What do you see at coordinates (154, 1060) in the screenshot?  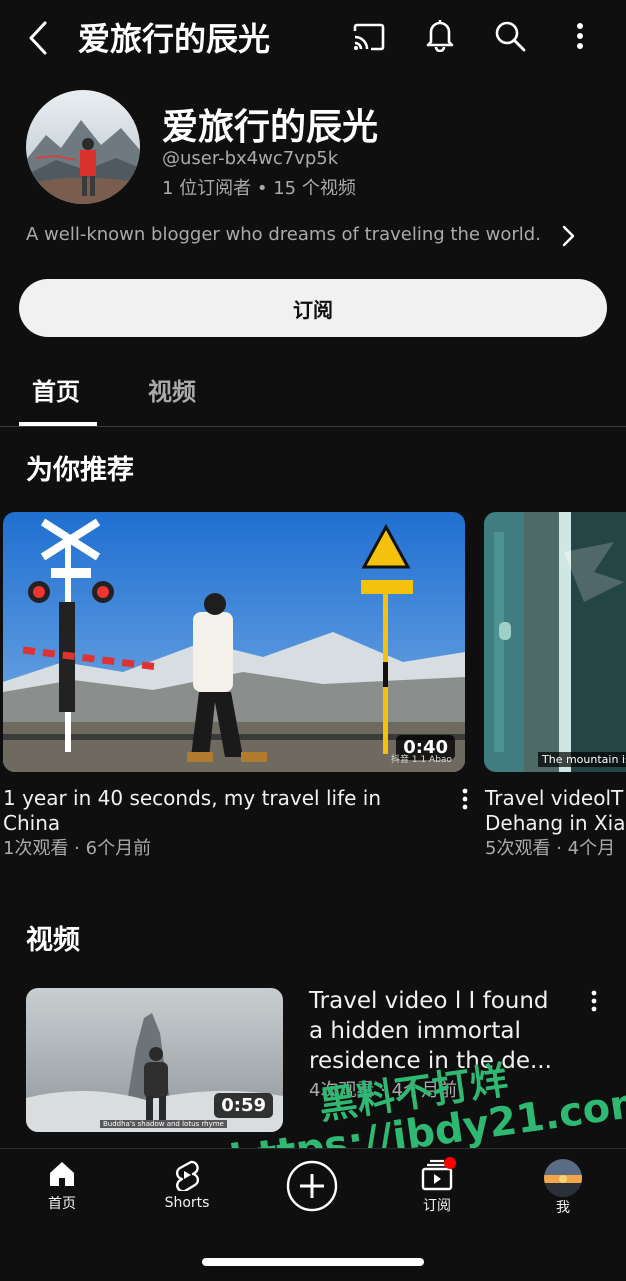 I see `video-thumbnail: 0:59 Buddha's shadow and lotus rhyme` at bounding box center [154, 1060].